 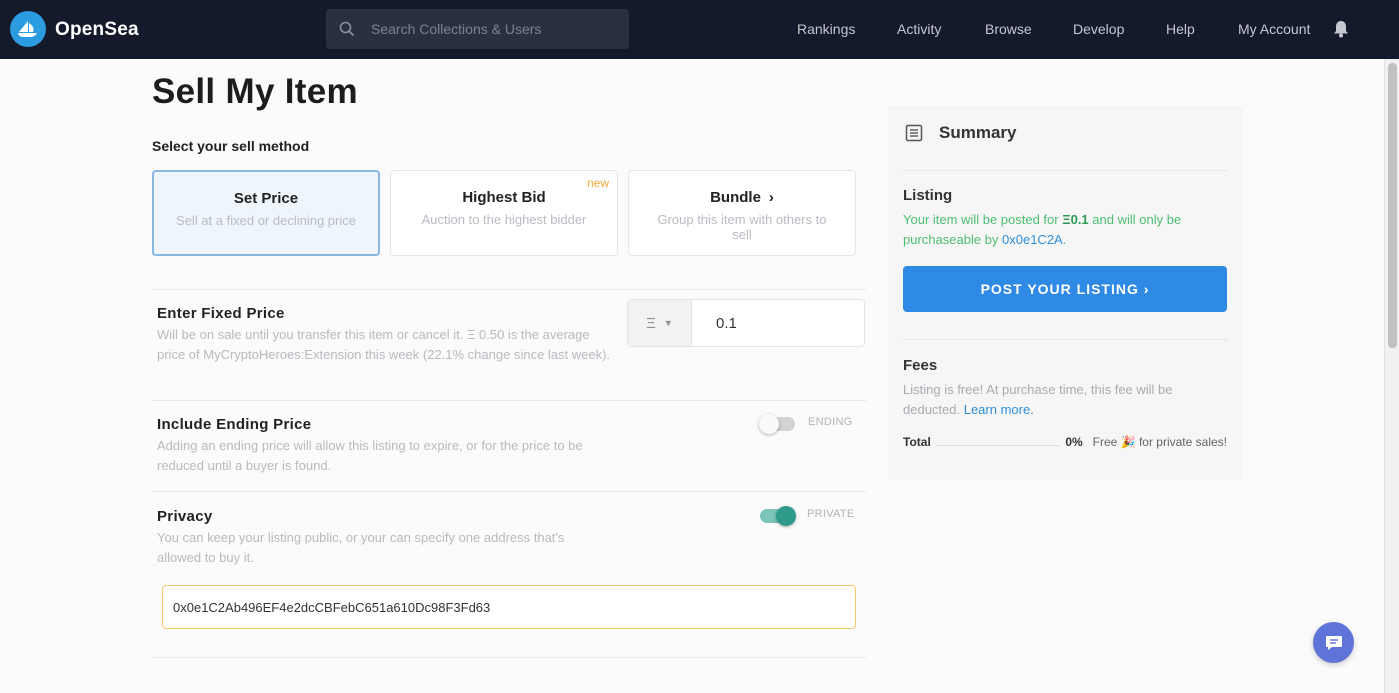 I want to click on new-badge: new, so click(x=597, y=183).